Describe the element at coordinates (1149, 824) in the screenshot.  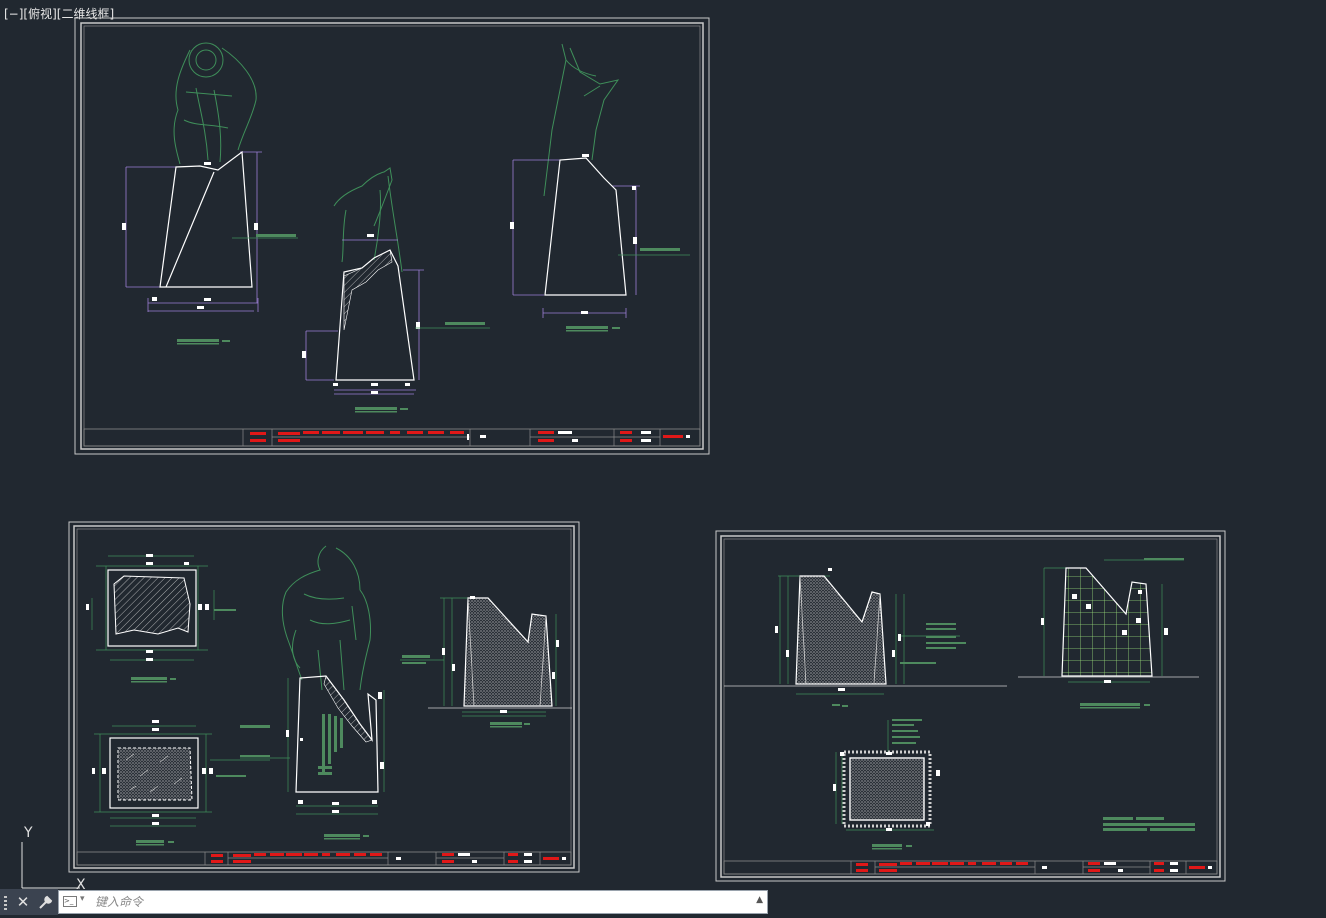
I see `notes-block` at that location.